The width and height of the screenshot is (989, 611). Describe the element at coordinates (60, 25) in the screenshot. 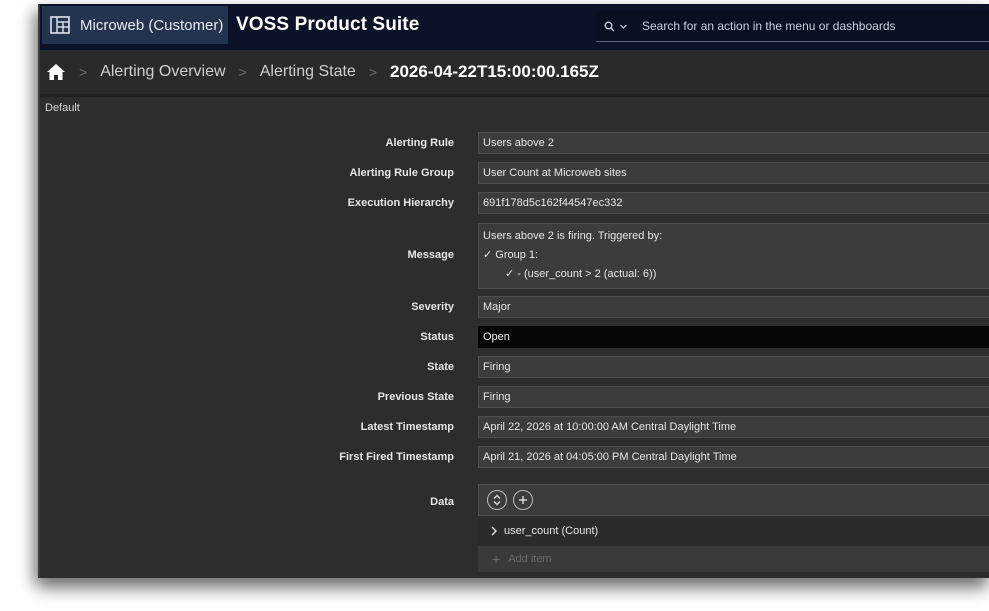

I see `building-icon` at that location.